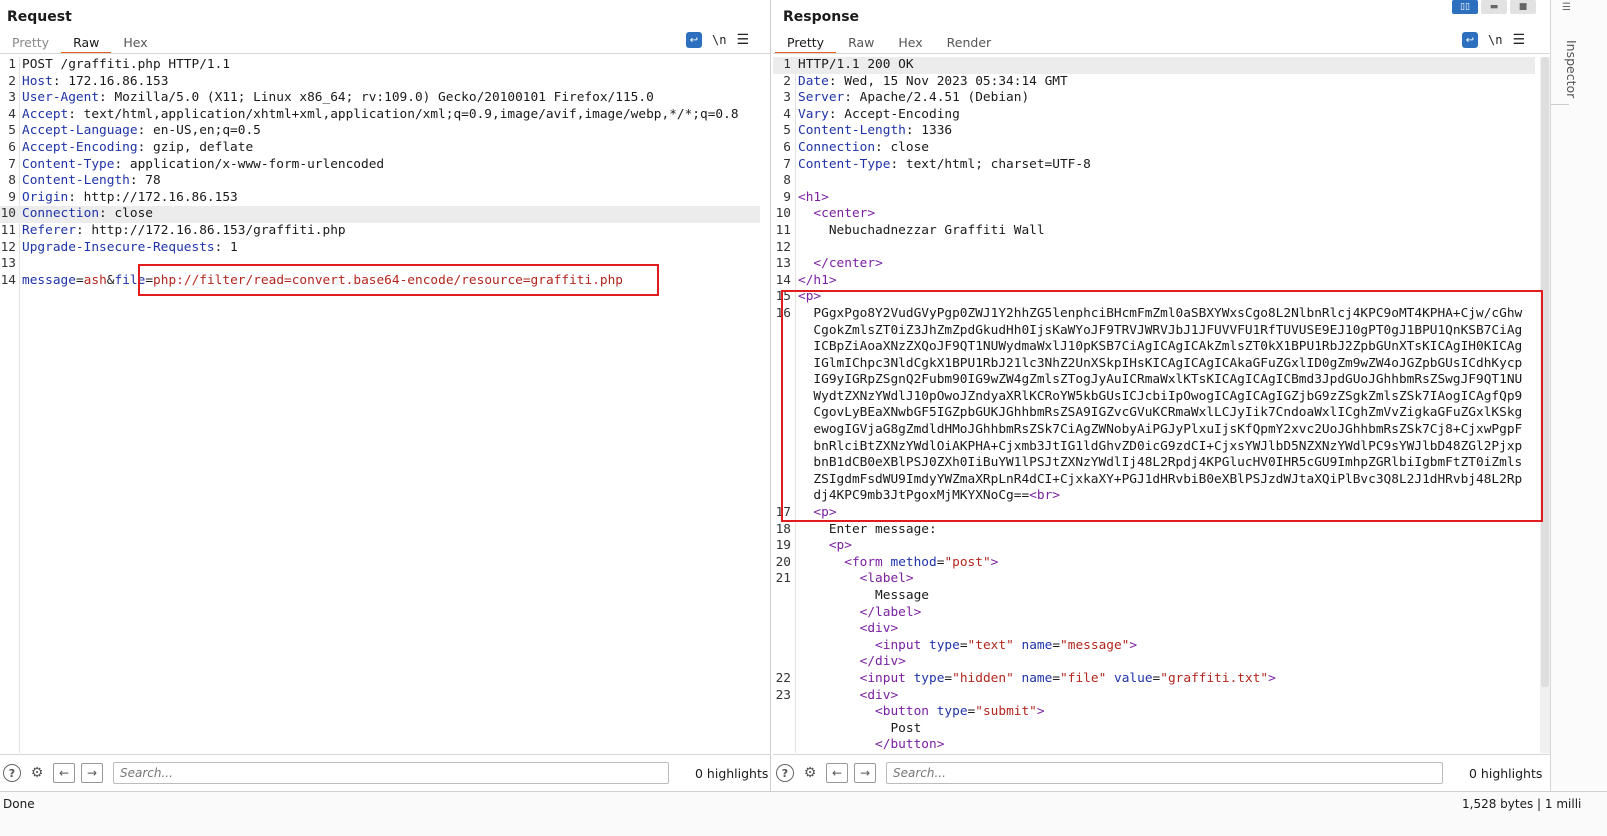 The image size is (1607, 836). I want to click on response-tab-hex: Hex, so click(910, 44).